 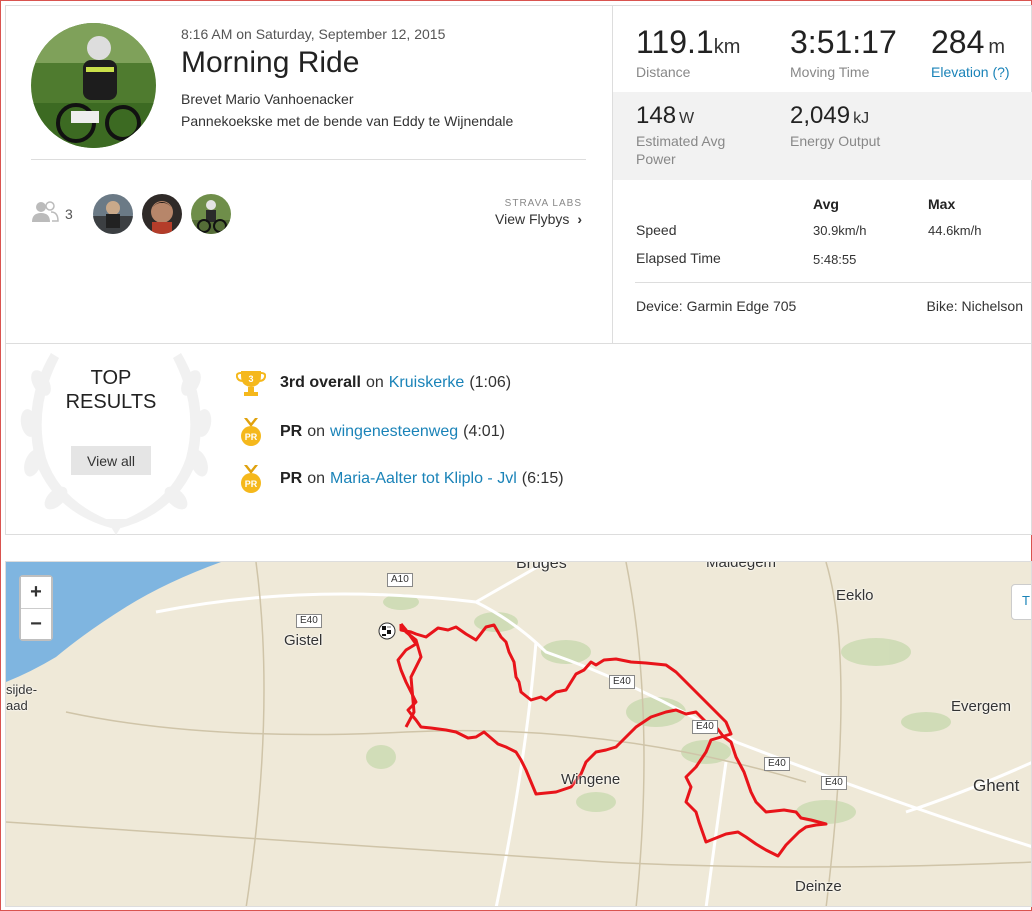 What do you see at coordinates (687, 118) in the screenshot?
I see `power-unit: W` at bounding box center [687, 118].